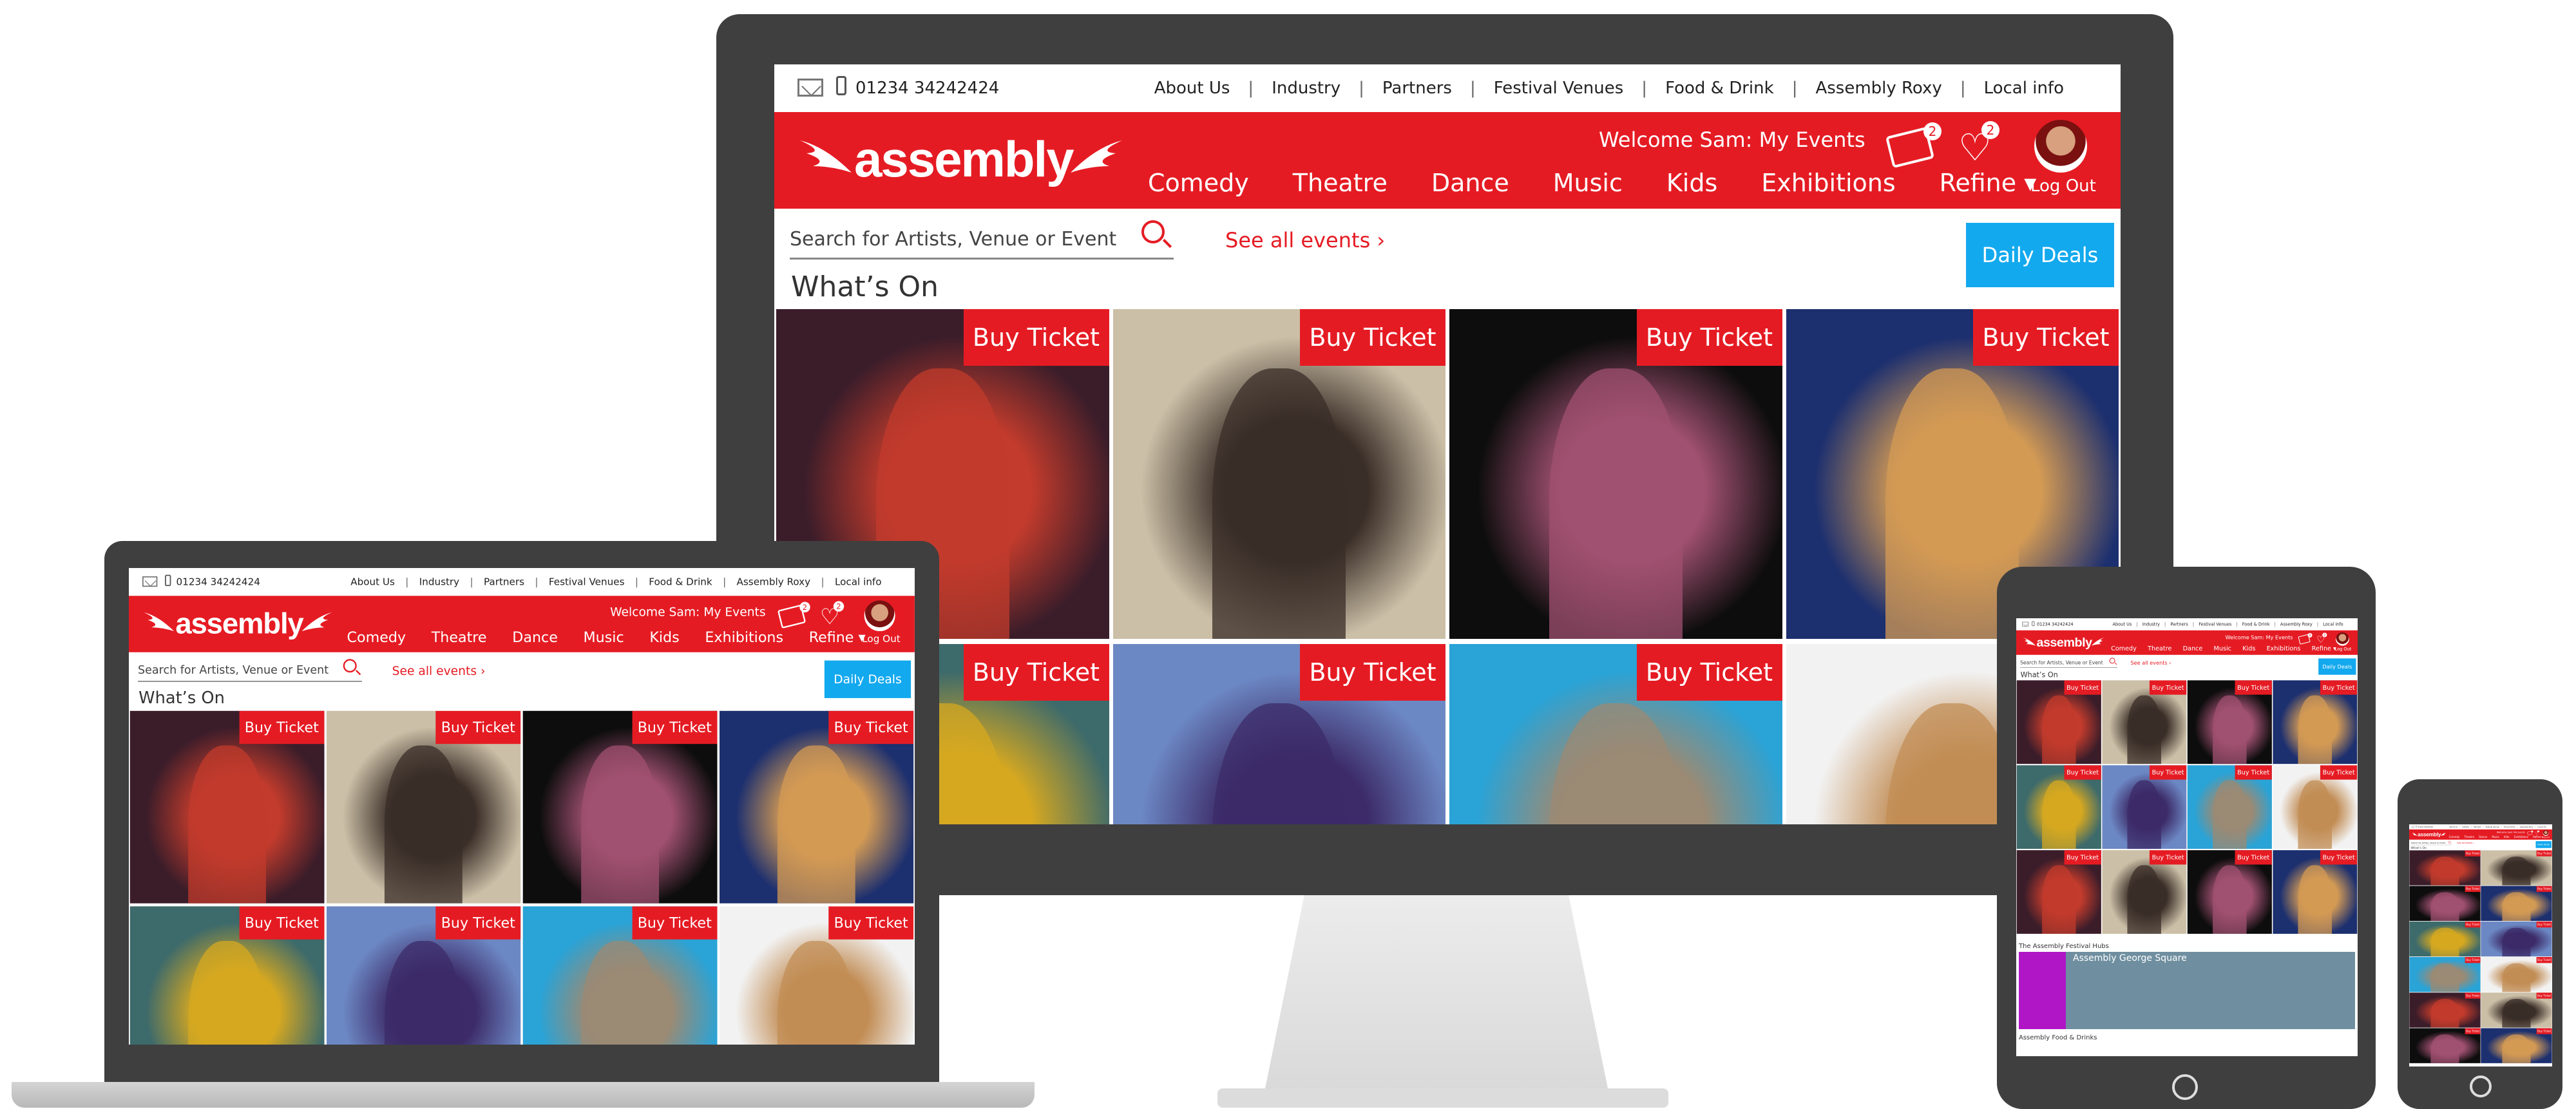 This screenshot has width=2576, height=1109. Describe the element at coordinates (2187, 990) in the screenshot. I see `tablet-venue-banner: Assembly George Square` at that location.